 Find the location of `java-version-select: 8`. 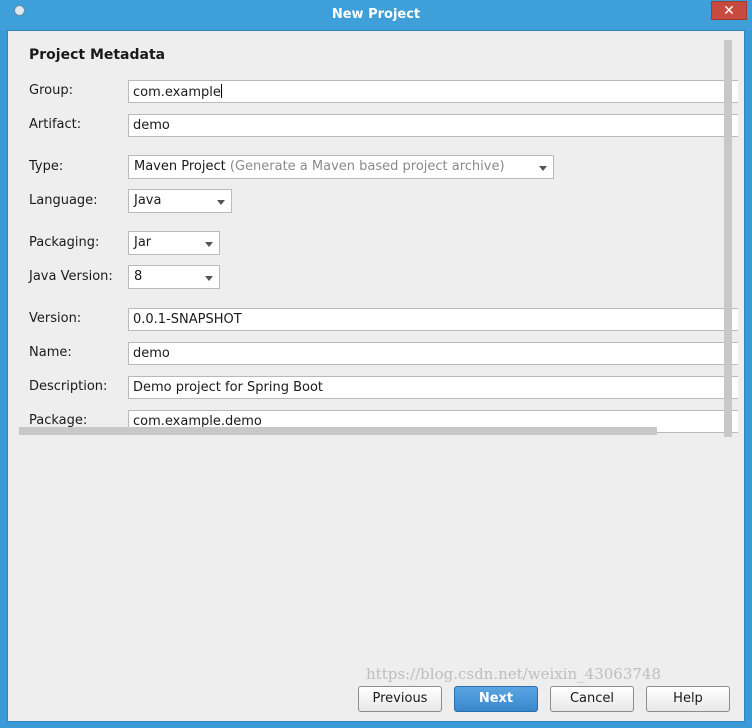

java-version-select: 8 is located at coordinates (174, 277).